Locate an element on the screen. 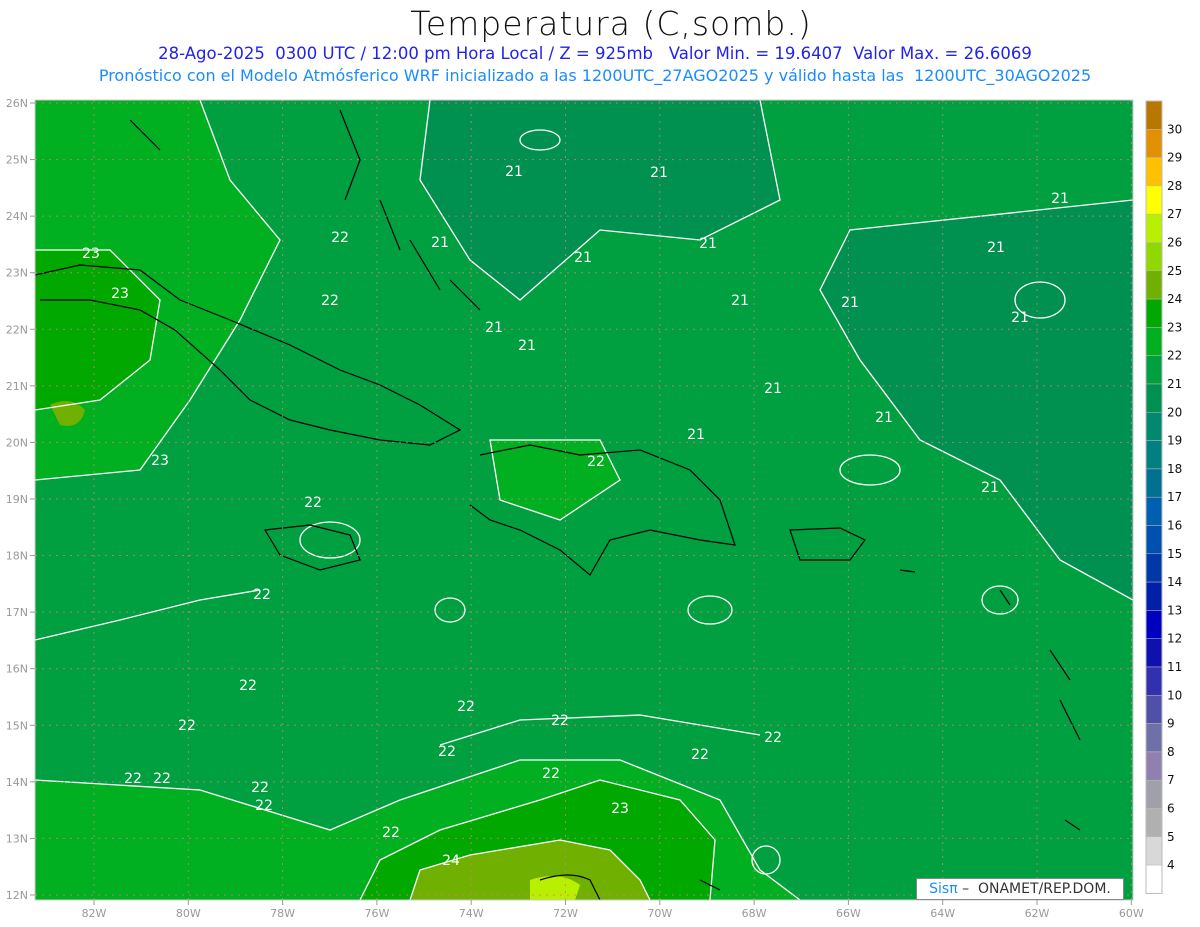 Image resolution: width=1200 pixels, height=927 pixels. lat-tick-label: 20N is located at coordinates (17, 442).